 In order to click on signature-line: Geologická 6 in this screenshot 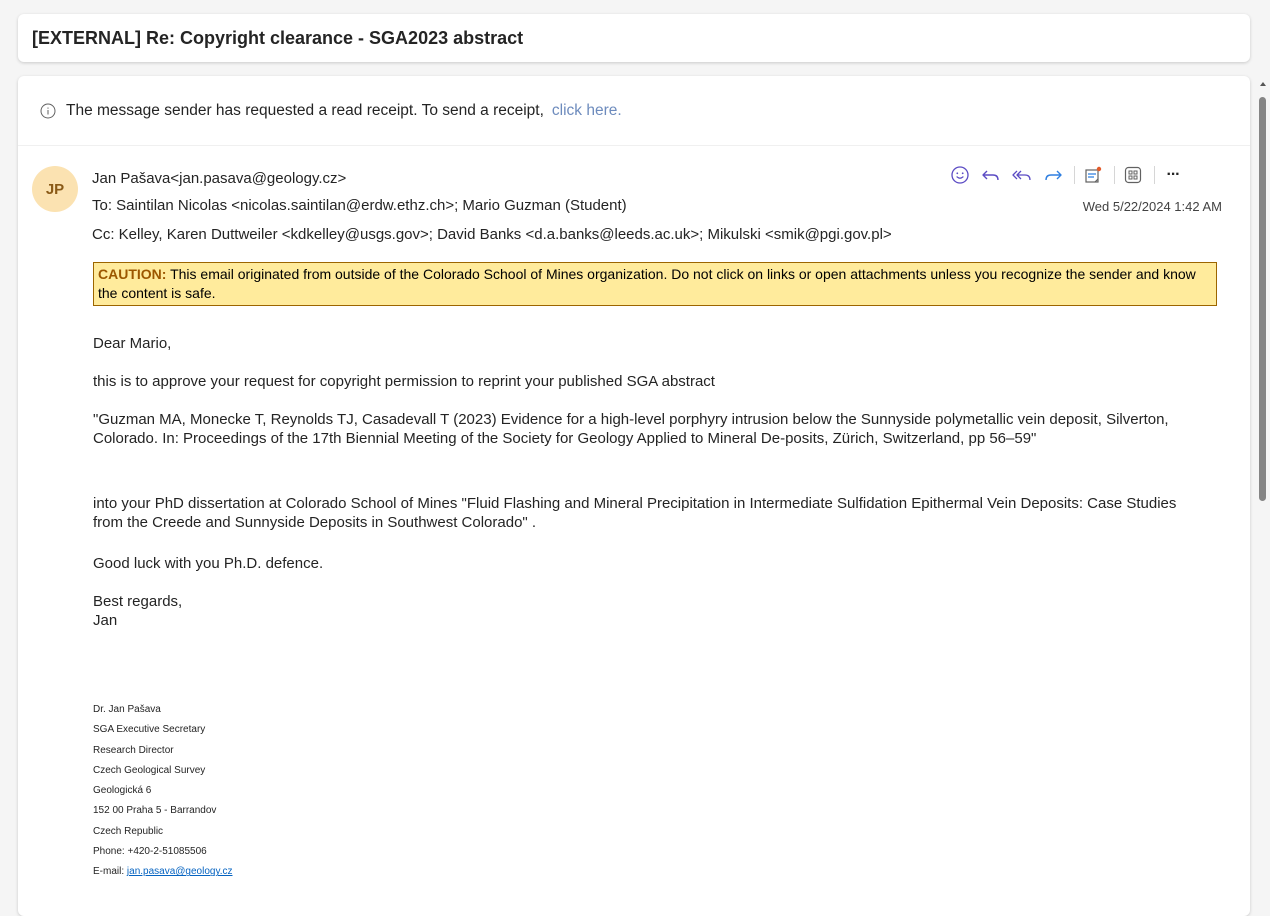, I will do `click(122, 791)`.